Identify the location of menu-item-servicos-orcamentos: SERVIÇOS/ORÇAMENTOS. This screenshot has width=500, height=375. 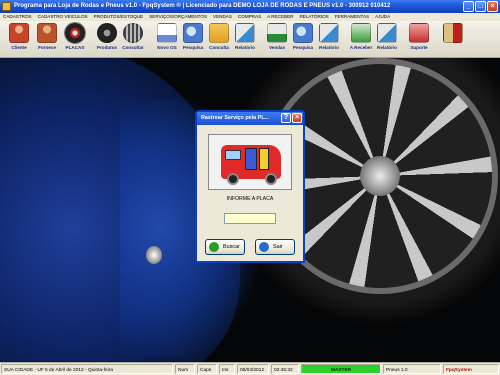
(178, 17).